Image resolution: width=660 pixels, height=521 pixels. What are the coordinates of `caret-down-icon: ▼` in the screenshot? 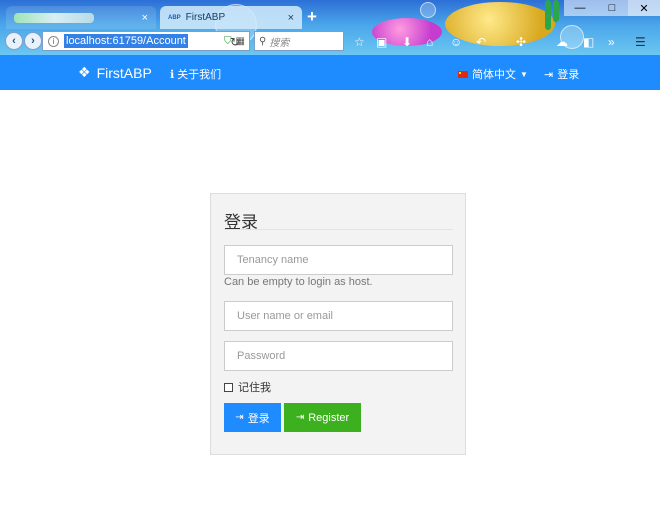 It's located at (524, 74).